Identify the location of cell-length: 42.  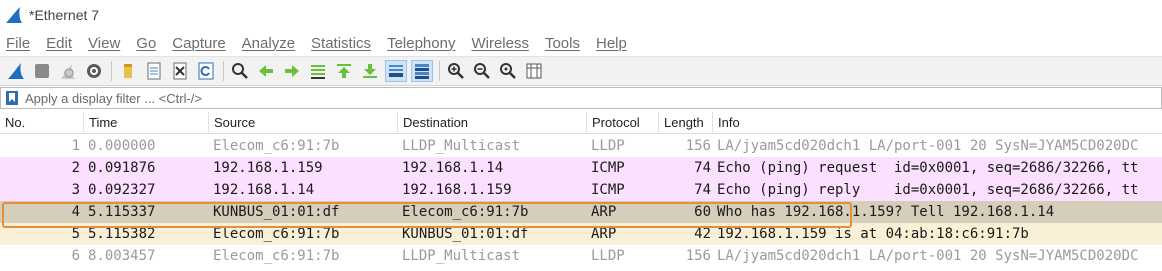
(702, 234).